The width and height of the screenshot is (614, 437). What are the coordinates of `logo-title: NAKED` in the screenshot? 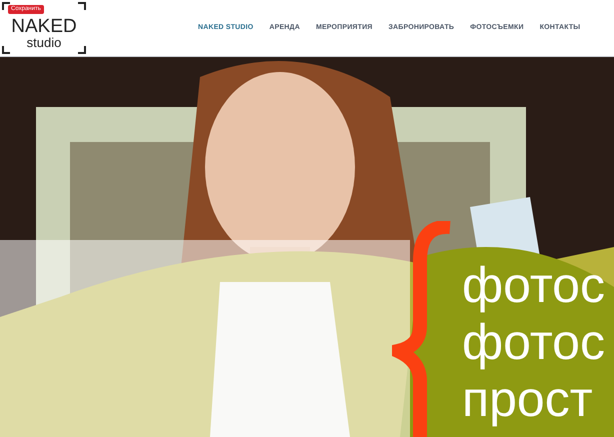 It's located at (44, 27).